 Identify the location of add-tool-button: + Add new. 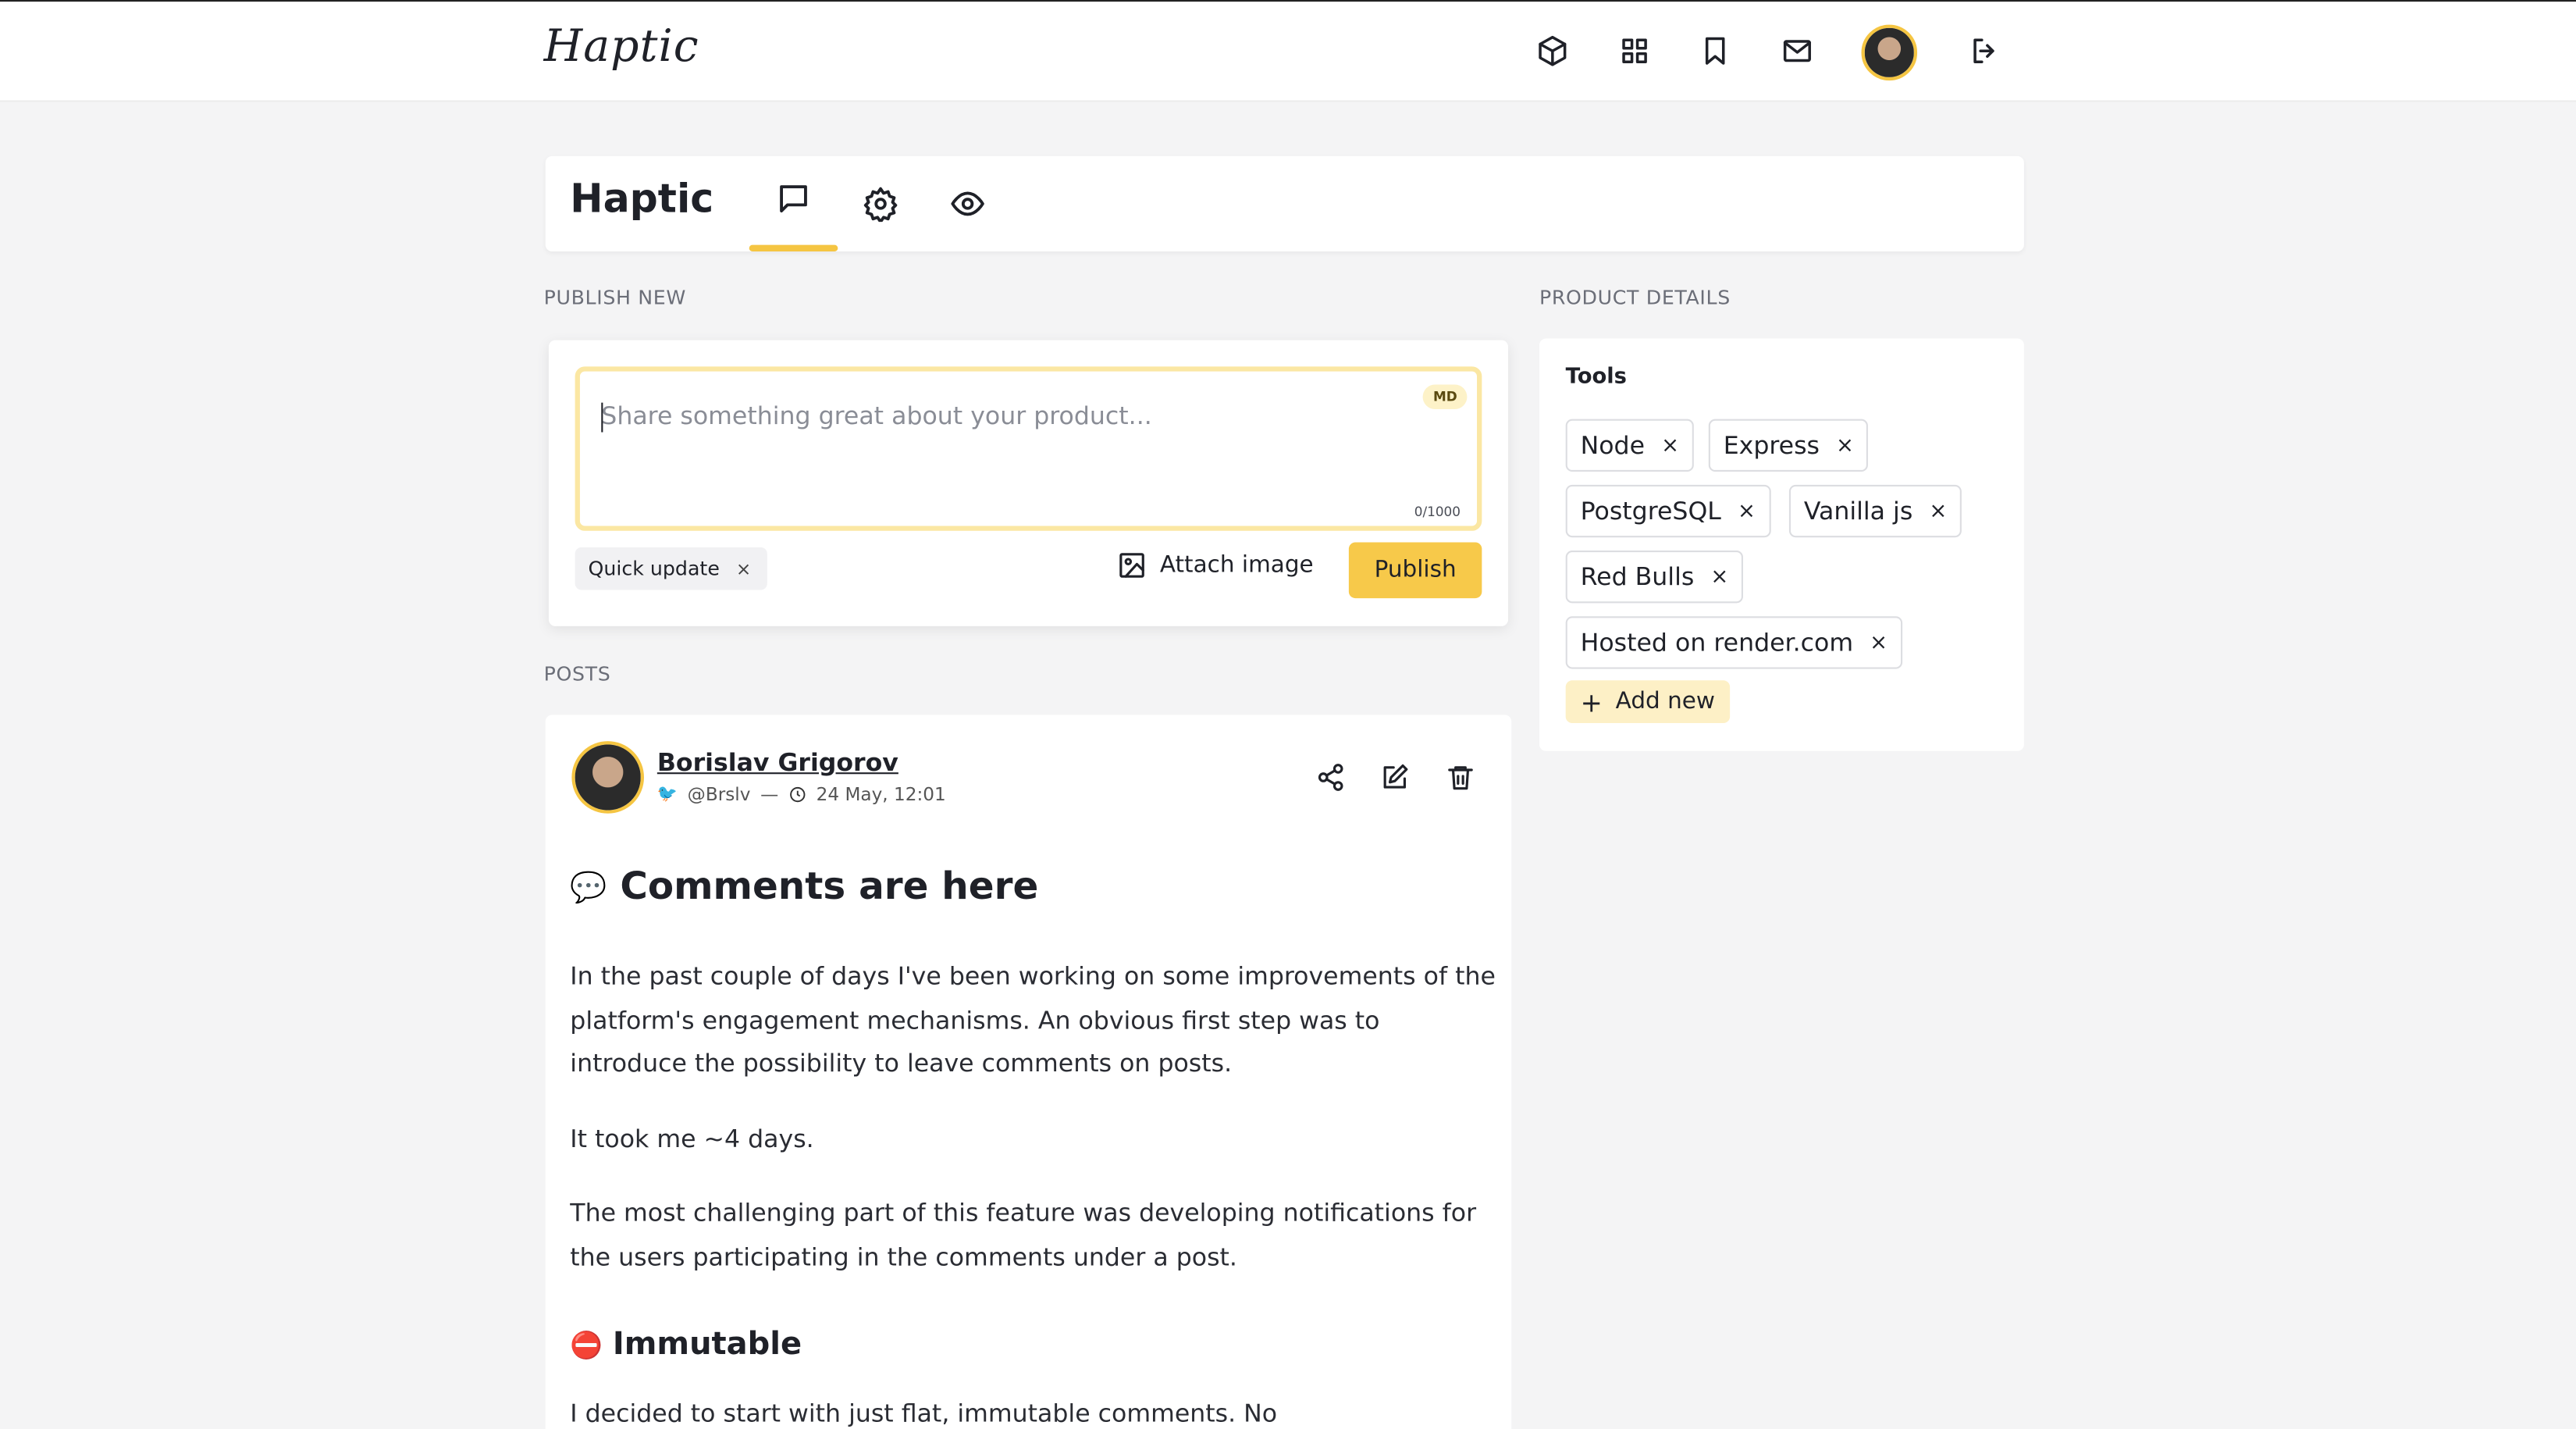
(1647, 702).